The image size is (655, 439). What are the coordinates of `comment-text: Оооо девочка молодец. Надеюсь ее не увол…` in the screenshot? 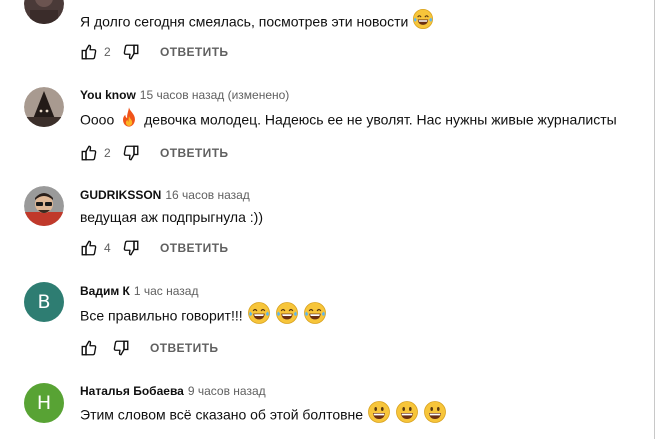 It's located at (348, 121).